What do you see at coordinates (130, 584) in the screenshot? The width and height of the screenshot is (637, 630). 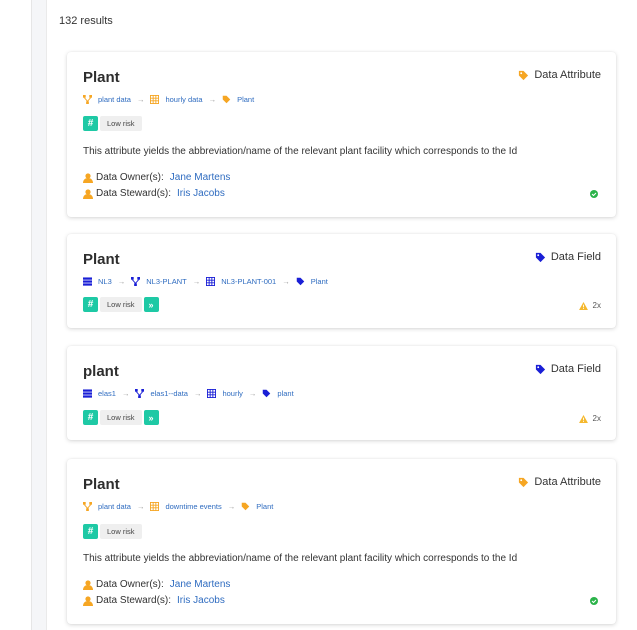 I see `owner-label: Data Owner(s):` at bounding box center [130, 584].